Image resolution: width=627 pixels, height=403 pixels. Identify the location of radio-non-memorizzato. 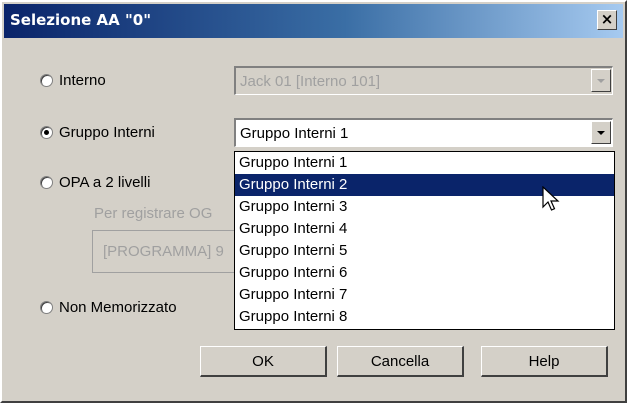
(46, 307).